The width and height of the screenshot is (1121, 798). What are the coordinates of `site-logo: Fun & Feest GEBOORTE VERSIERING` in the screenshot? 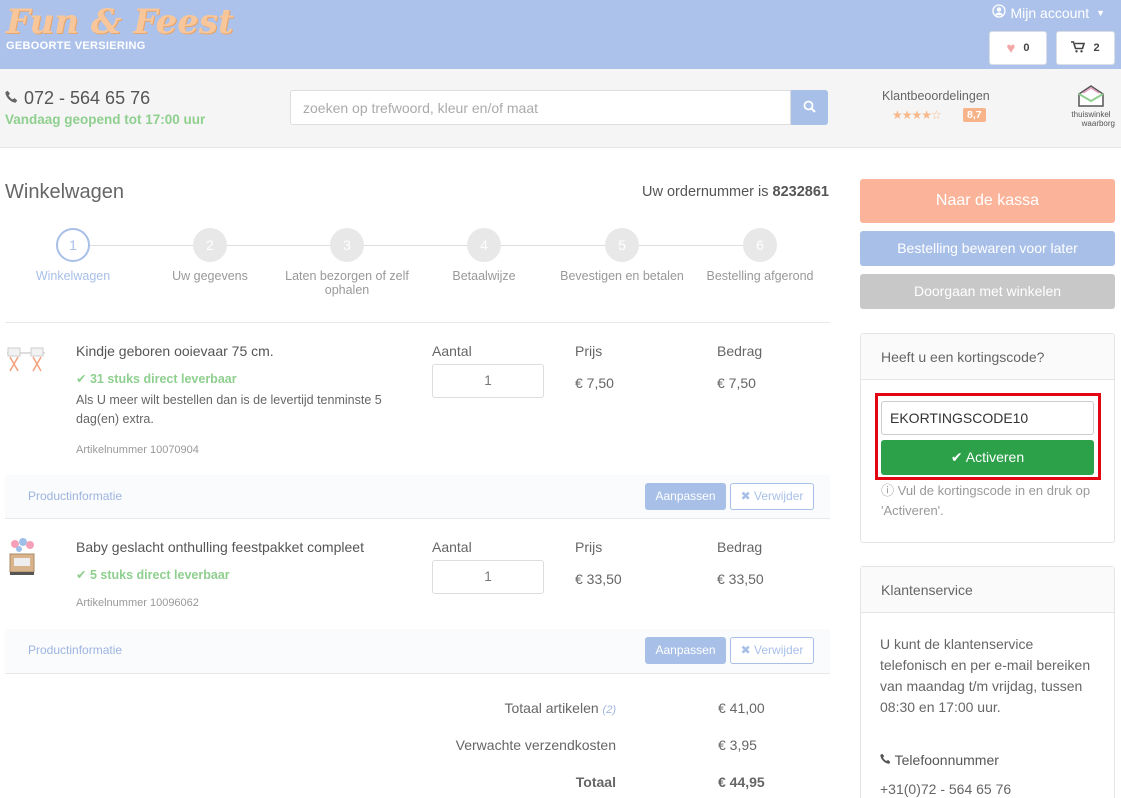 It's located at (120, 27).